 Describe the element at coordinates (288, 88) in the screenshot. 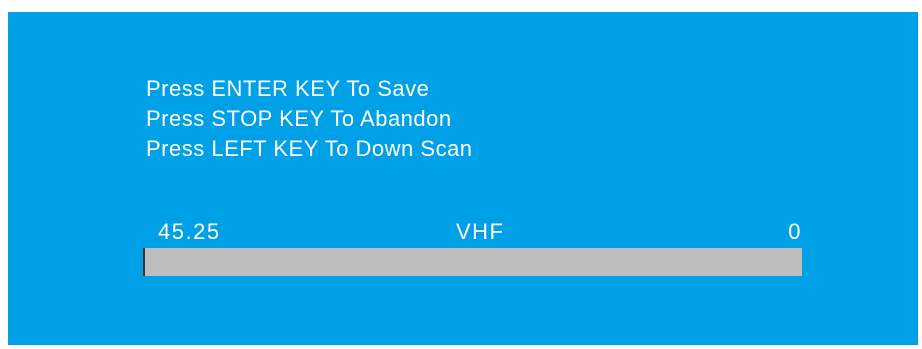

I see `instruction-save: Press ENTER KEY To Save` at that location.